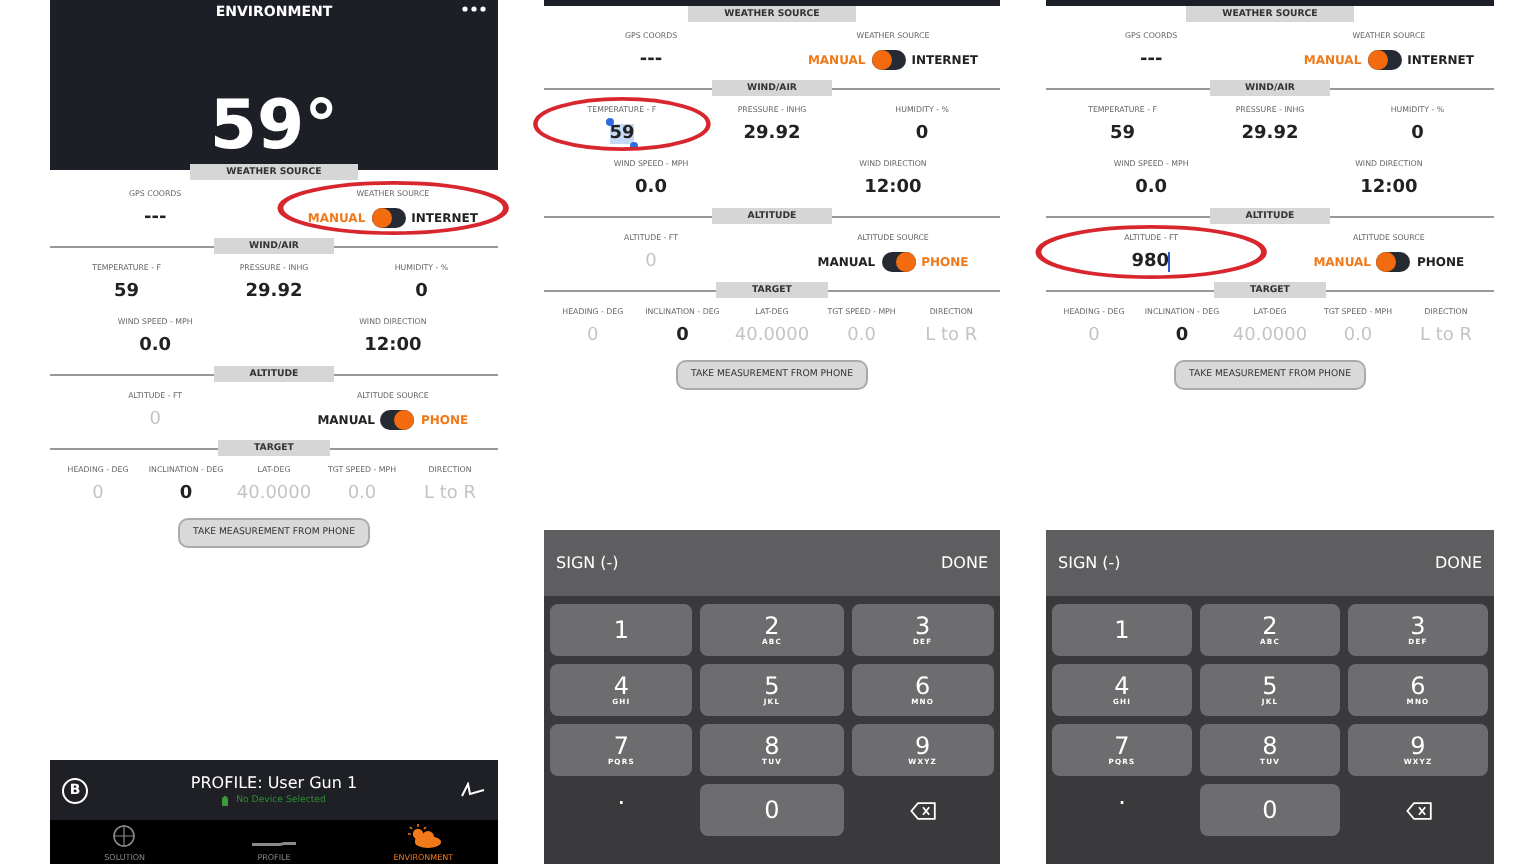 This screenshot has height=864, width=1536. I want to click on rifle-icon, so click(274, 844).